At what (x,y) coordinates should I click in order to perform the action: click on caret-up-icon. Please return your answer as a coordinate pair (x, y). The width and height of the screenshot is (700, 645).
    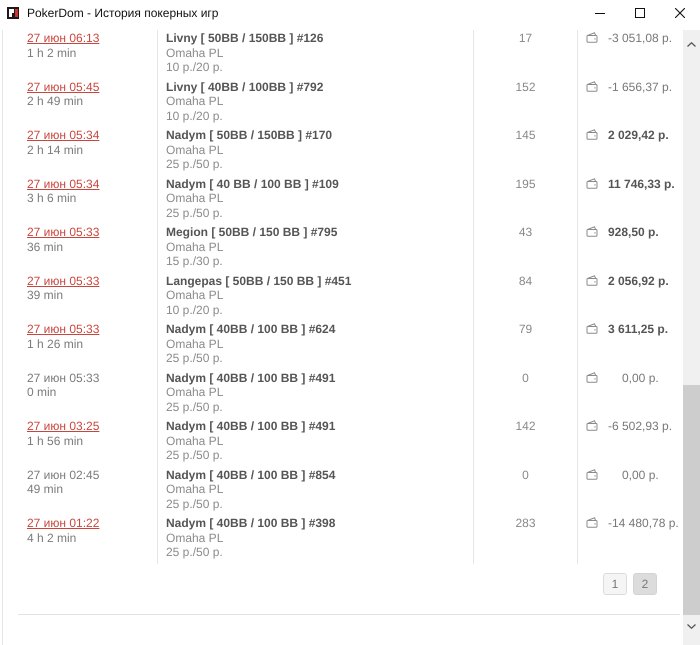
    Looking at the image, I should click on (691, 44).